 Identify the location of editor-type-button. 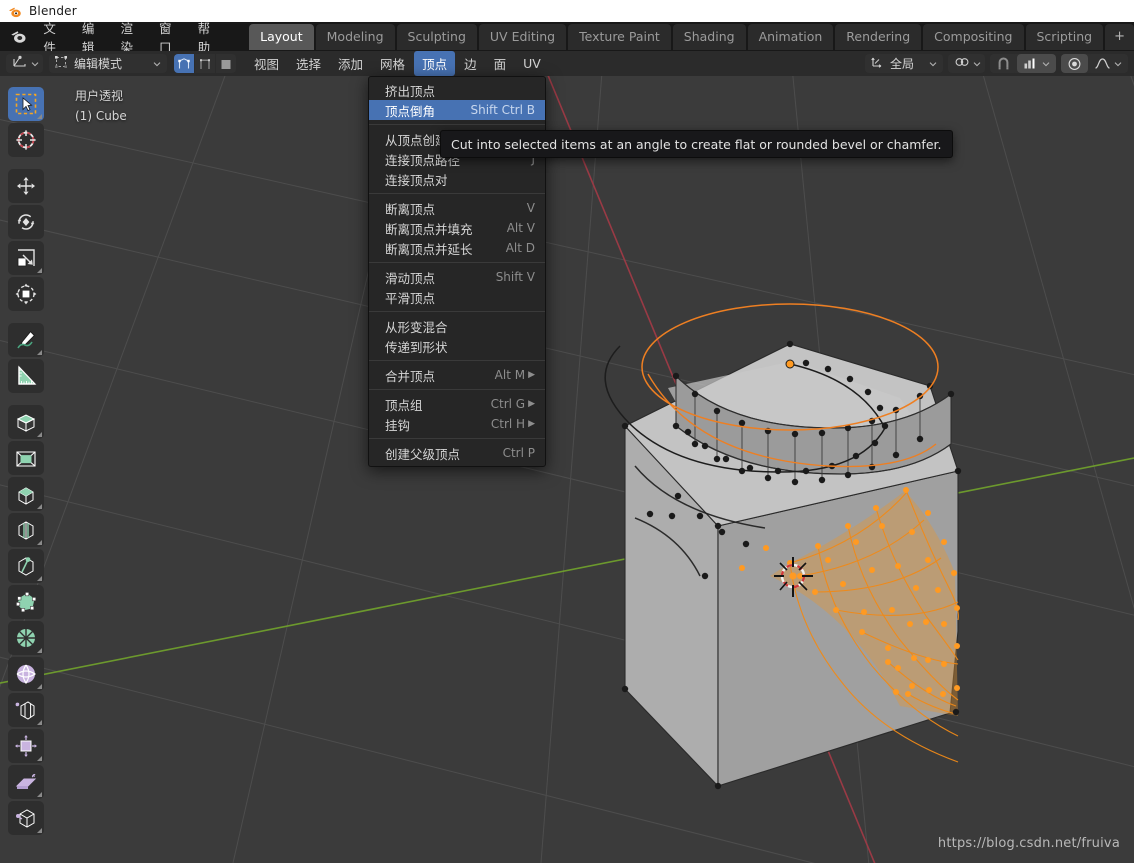
(24, 63).